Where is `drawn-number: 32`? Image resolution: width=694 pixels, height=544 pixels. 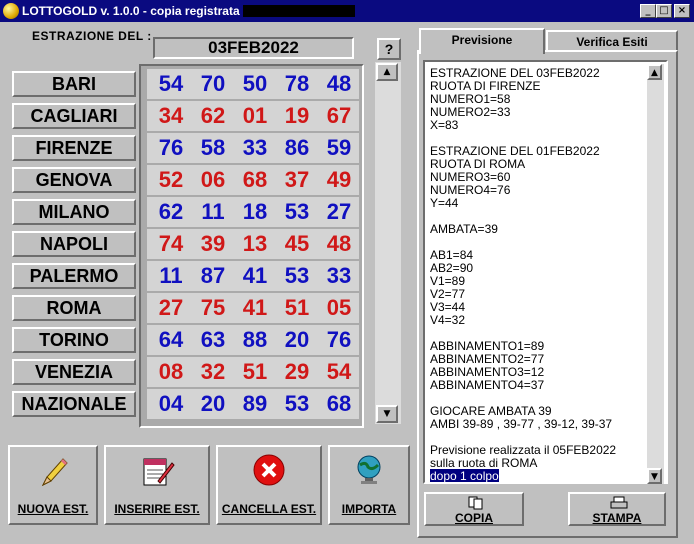 drawn-number: 32 is located at coordinates (213, 371).